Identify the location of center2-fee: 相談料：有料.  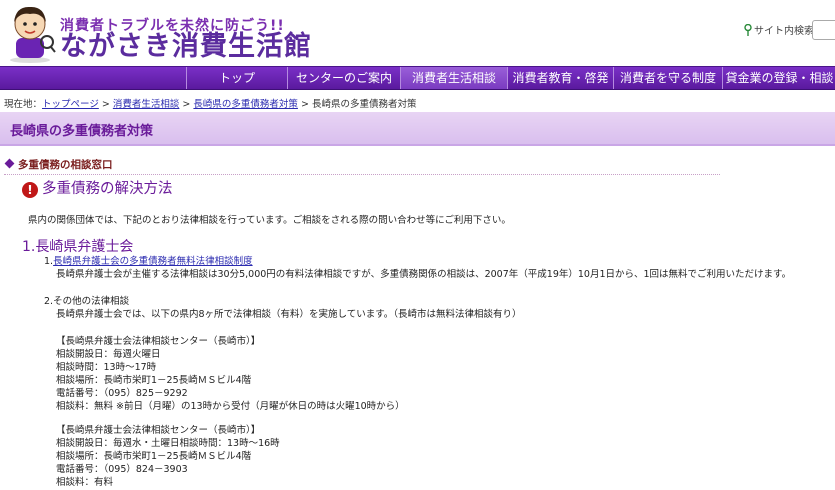
(85, 482).